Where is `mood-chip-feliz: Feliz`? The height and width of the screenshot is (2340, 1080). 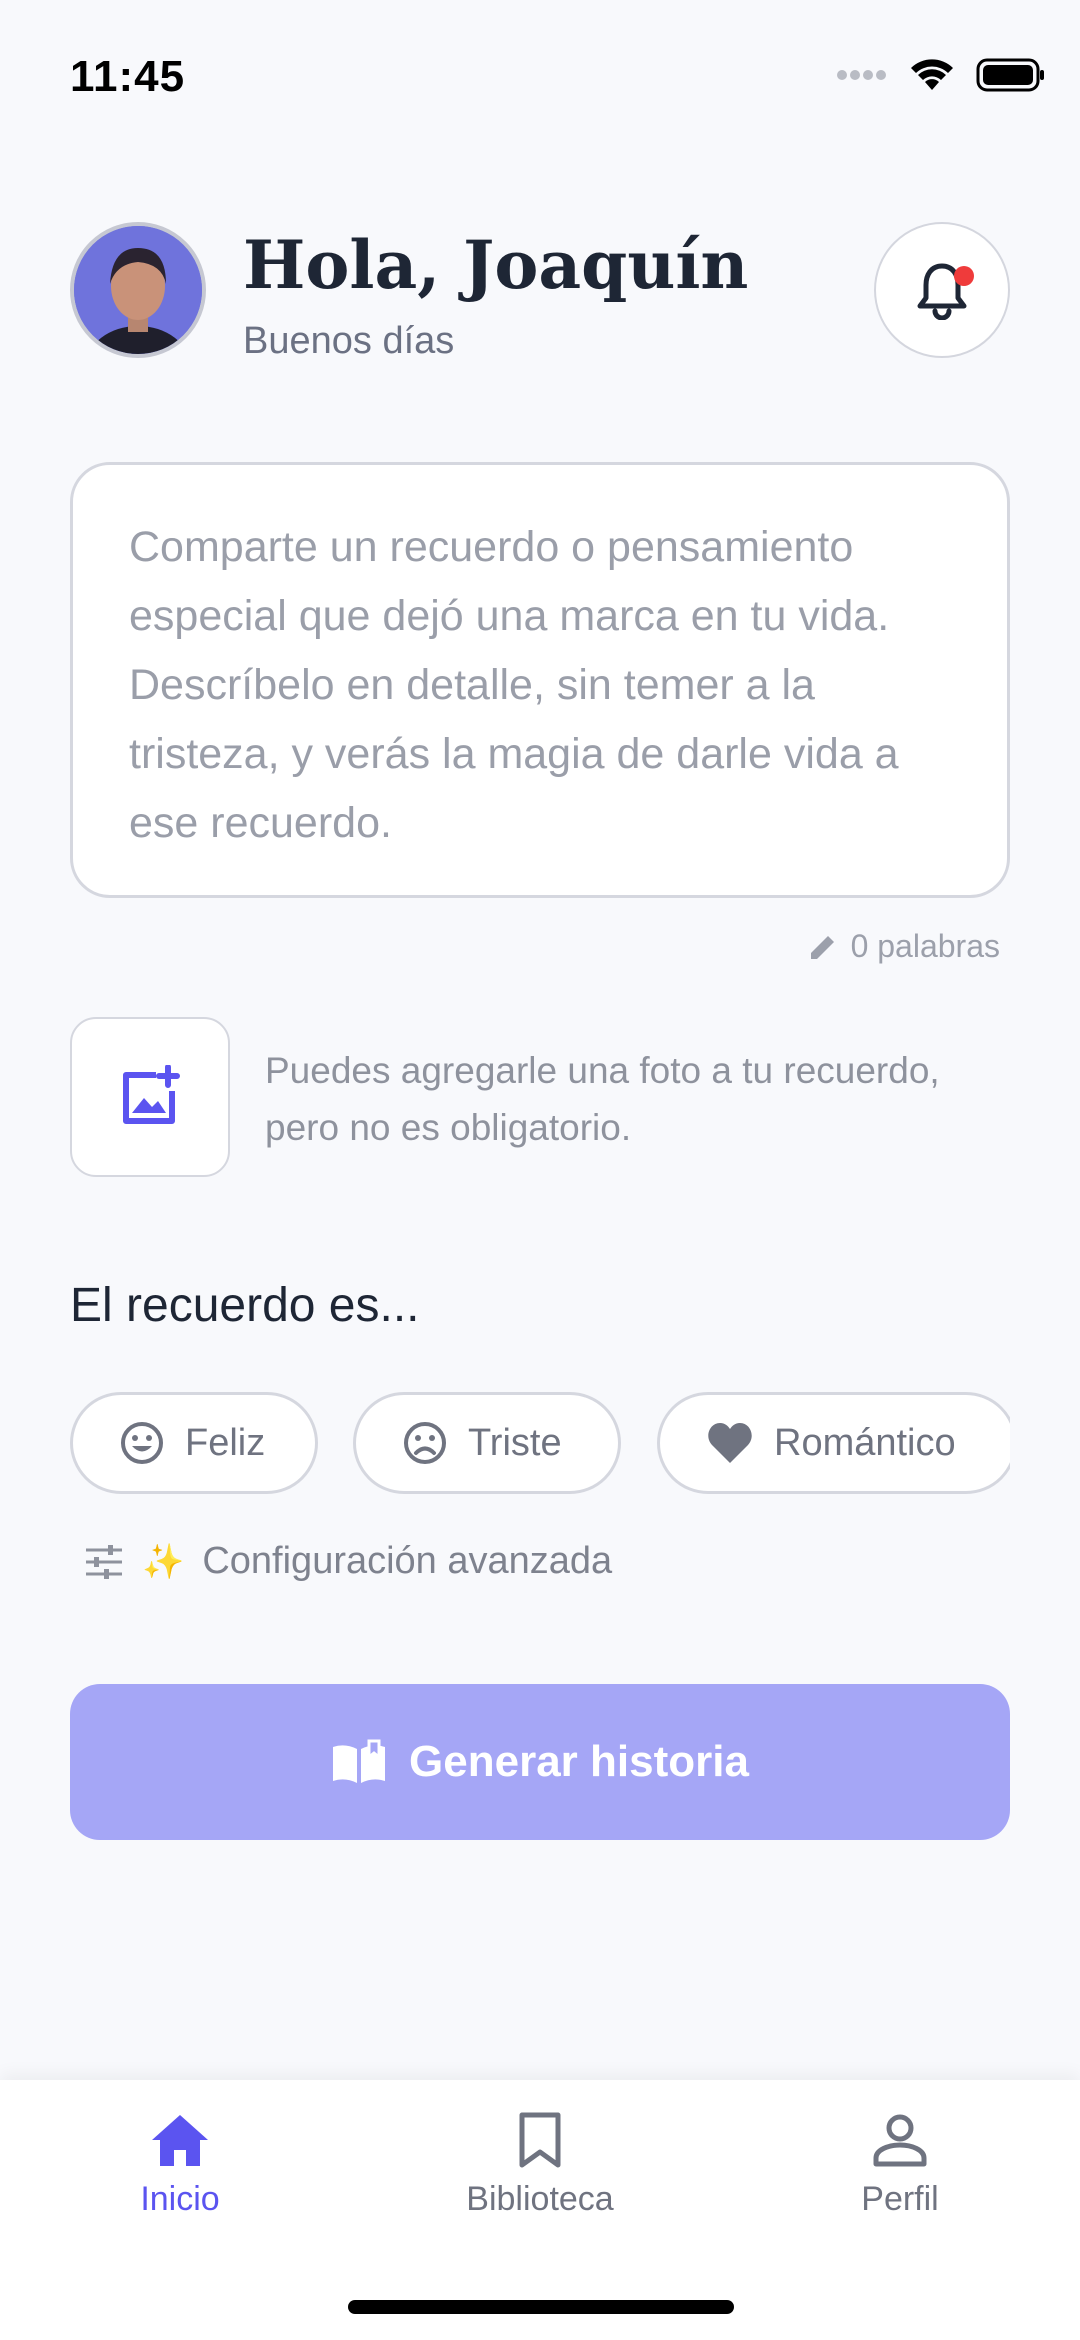 mood-chip-feliz: Feliz is located at coordinates (194, 1443).